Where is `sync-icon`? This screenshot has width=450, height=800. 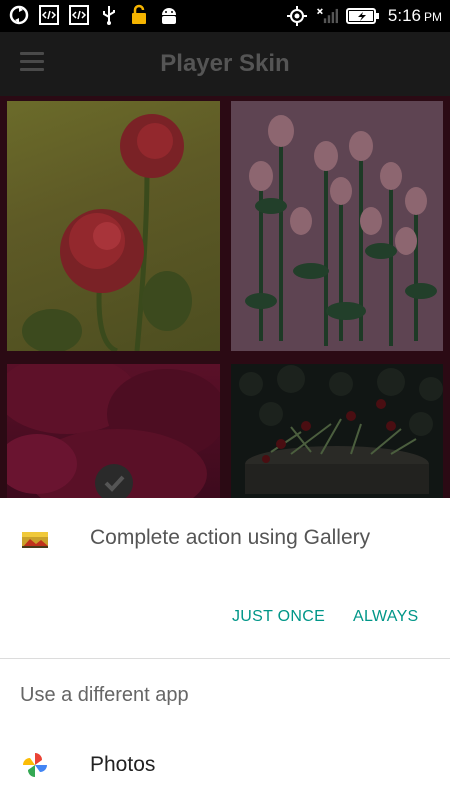
sync-icon is located at coordinates (19, 15).